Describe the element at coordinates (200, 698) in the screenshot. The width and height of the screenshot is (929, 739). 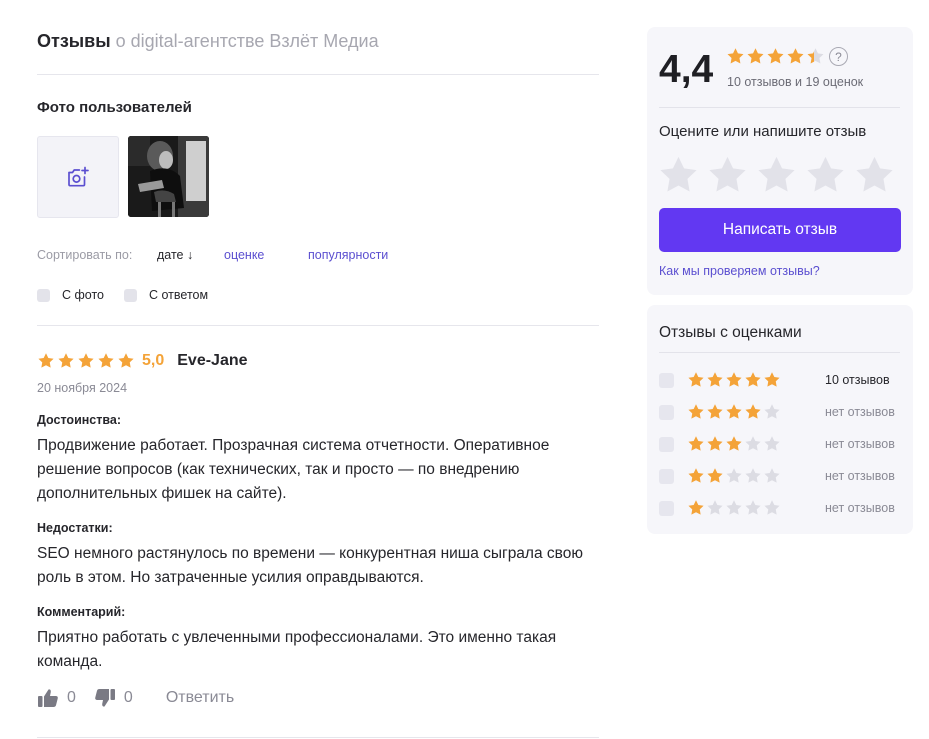
I see `reply-button: Ответить` at that location.